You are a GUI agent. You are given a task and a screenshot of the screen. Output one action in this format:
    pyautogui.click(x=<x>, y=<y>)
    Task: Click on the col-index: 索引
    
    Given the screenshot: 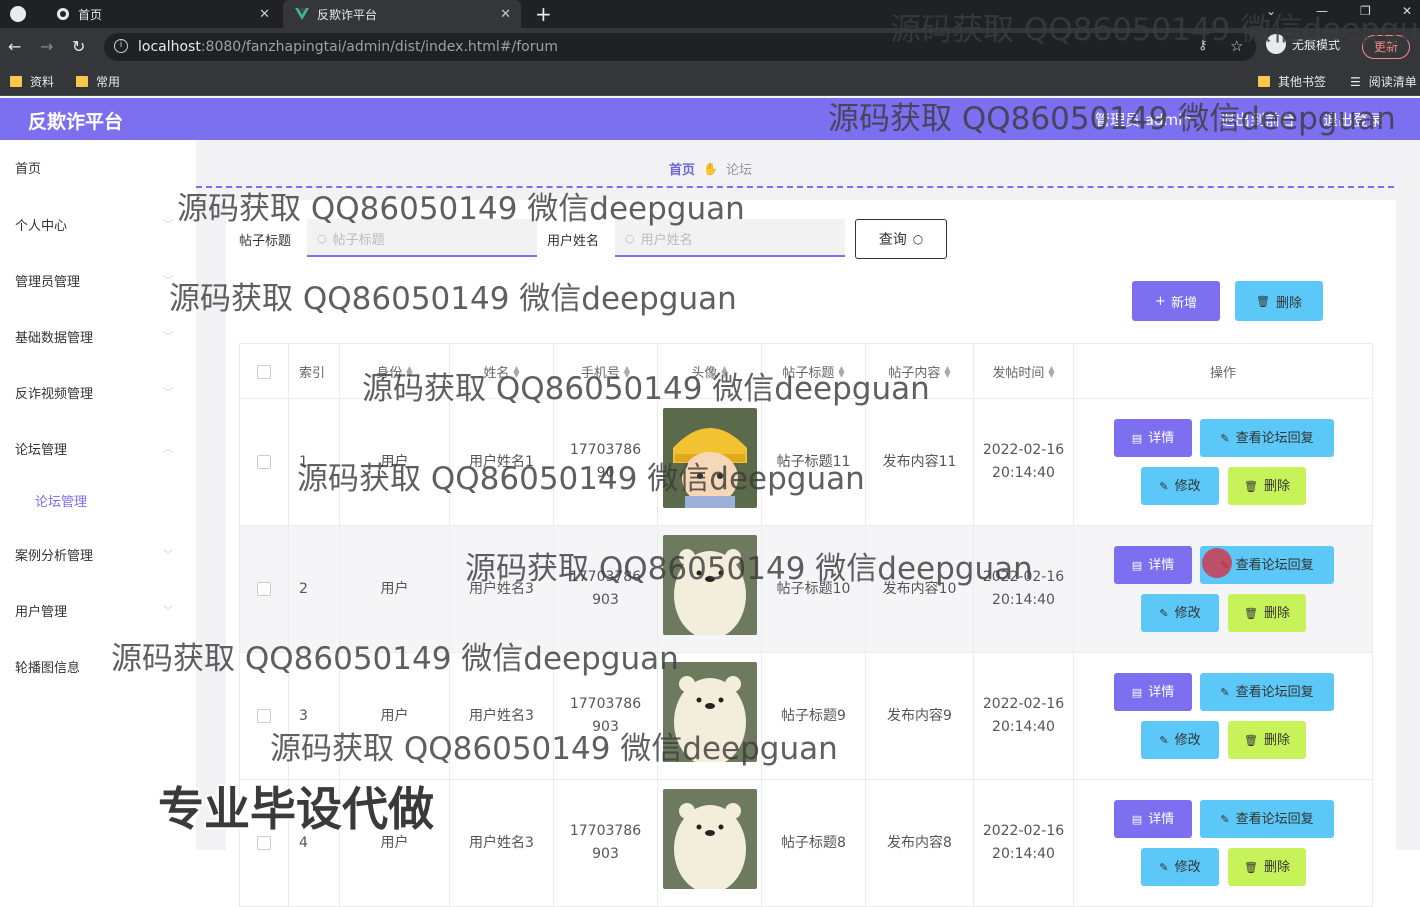 What is the action you would take?
    pyautogui.click(x=314, y=371)
    